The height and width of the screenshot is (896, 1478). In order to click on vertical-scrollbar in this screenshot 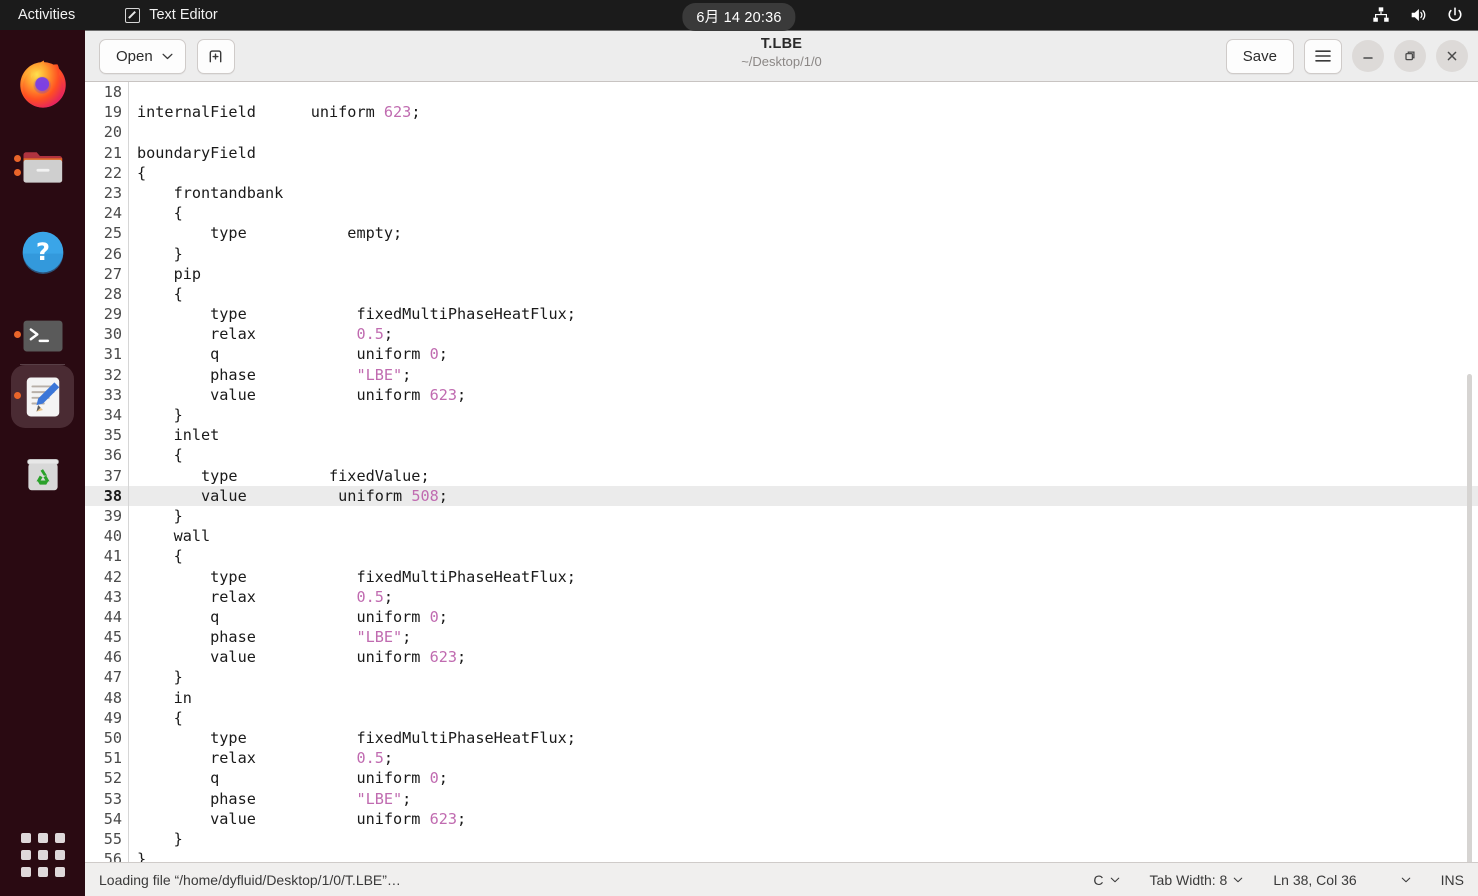, I will do `click(1469, 618)`.